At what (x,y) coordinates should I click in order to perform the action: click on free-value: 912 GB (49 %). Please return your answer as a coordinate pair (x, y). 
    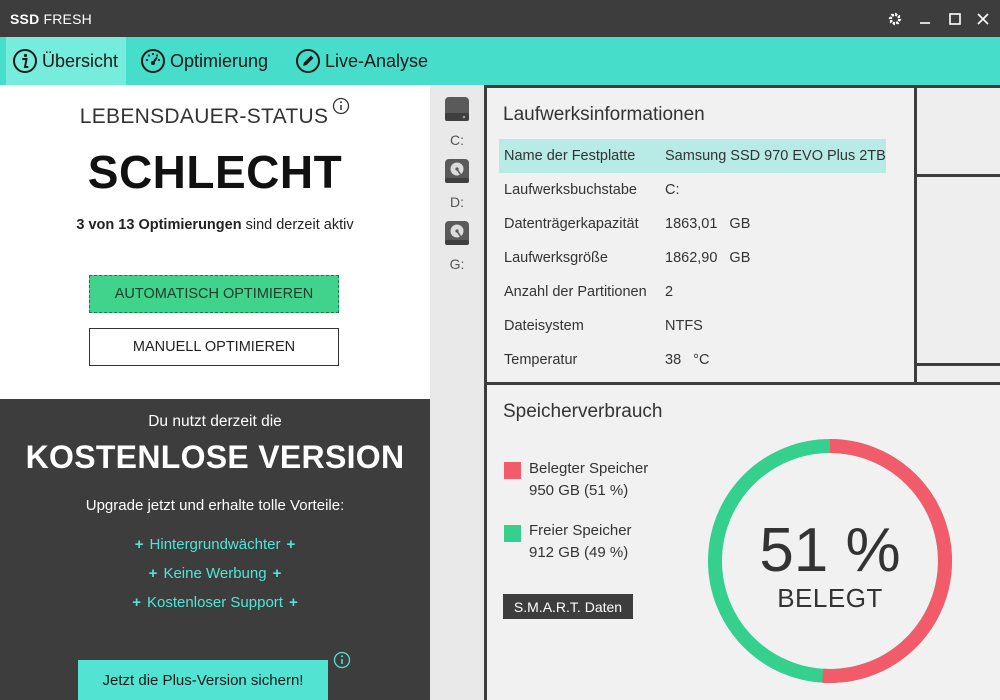
    Looking at the image, I should click on (579, 552).